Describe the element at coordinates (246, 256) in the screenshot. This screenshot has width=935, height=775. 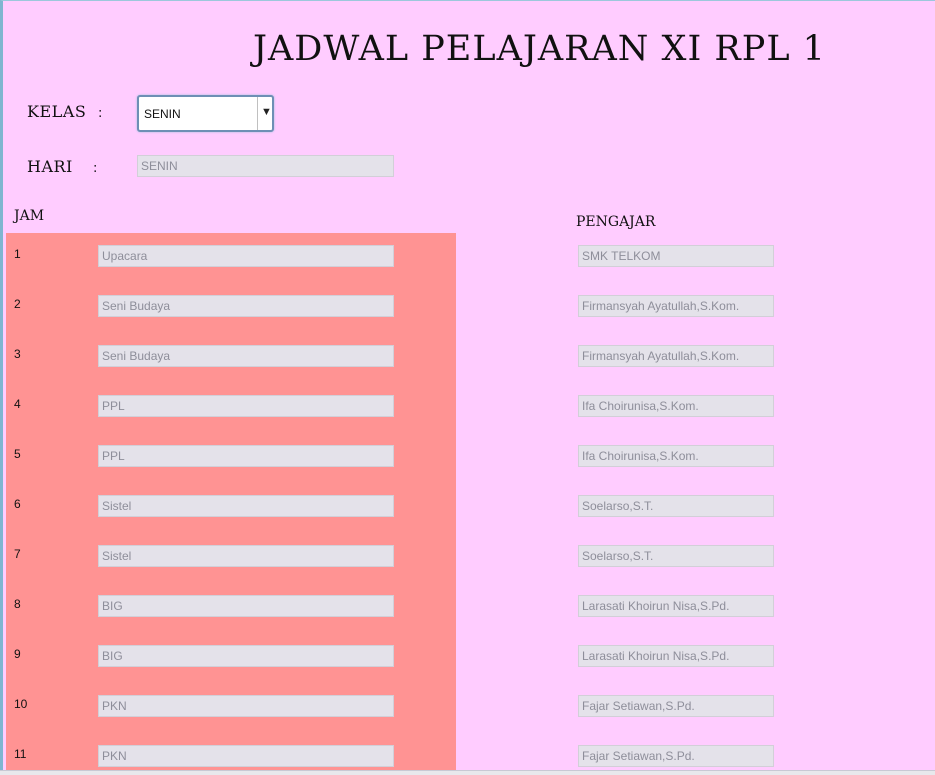
I see `mapel-field: Upacara` at that location.